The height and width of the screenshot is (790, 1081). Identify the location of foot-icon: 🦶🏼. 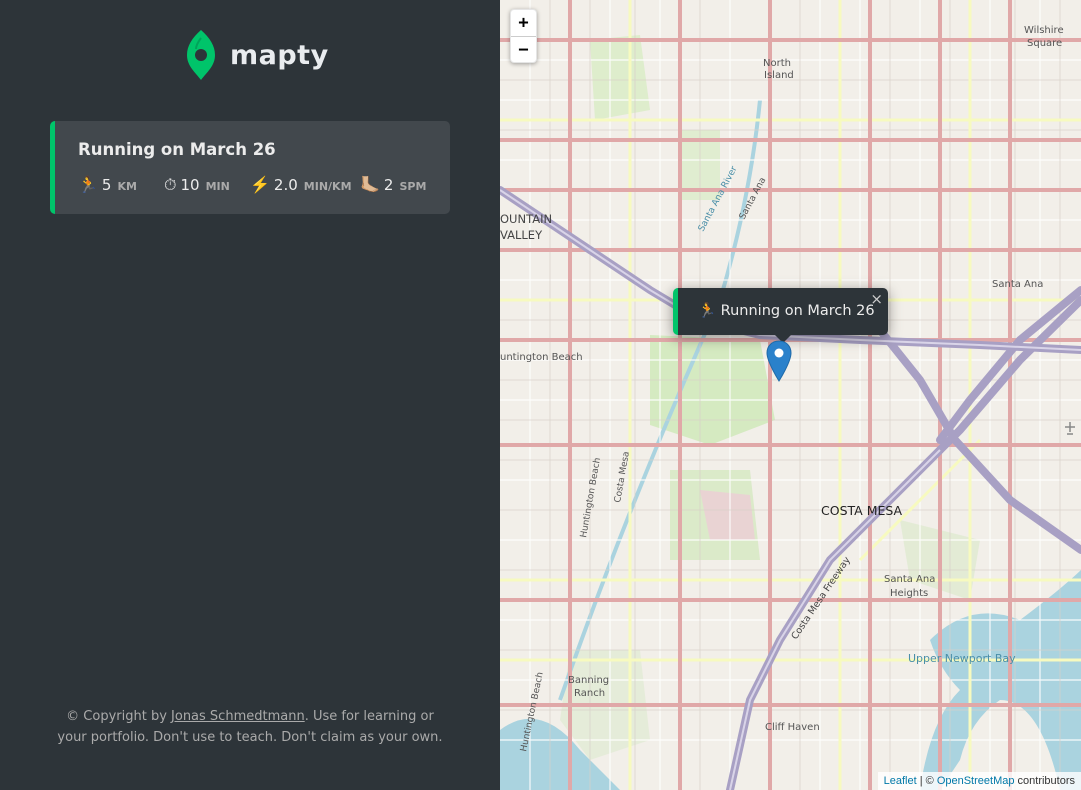
(370, 184).